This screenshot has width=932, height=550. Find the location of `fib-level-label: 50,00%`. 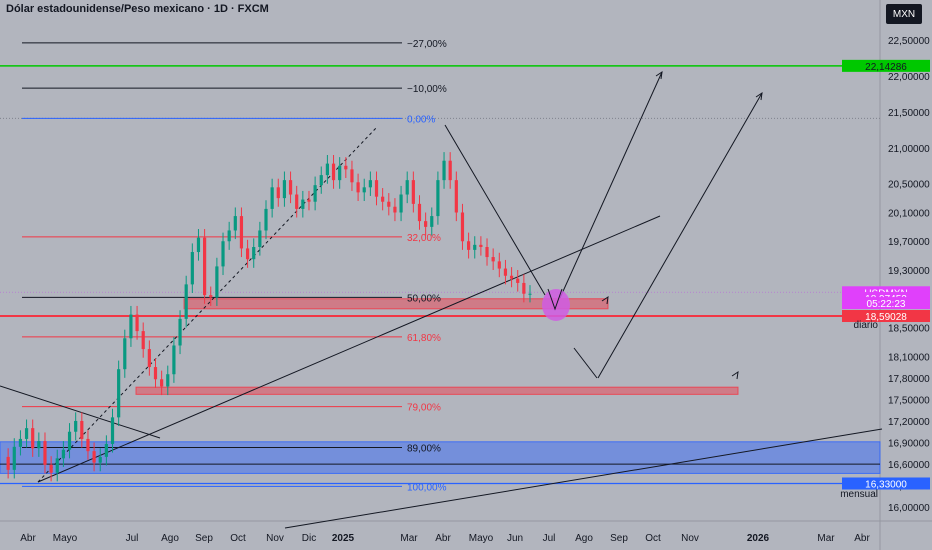

fib-level-label: 50,00% is located at coordinates (424, 298).